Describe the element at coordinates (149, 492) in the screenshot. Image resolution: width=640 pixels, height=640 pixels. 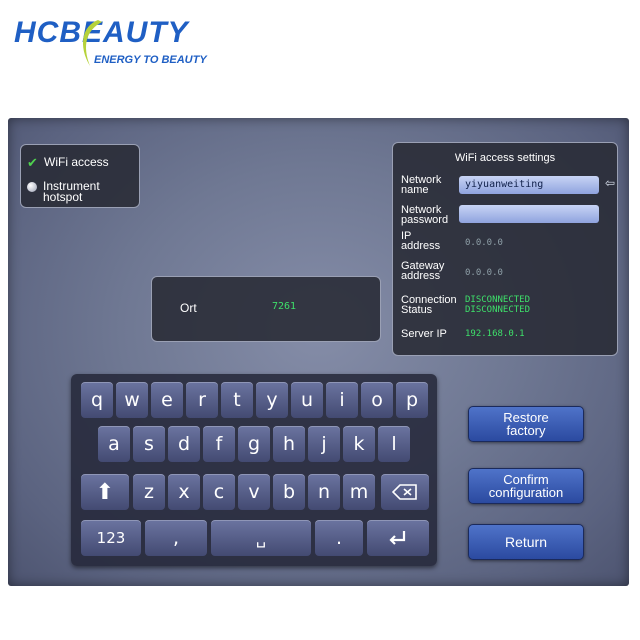
I see `key-z: z` at that location.